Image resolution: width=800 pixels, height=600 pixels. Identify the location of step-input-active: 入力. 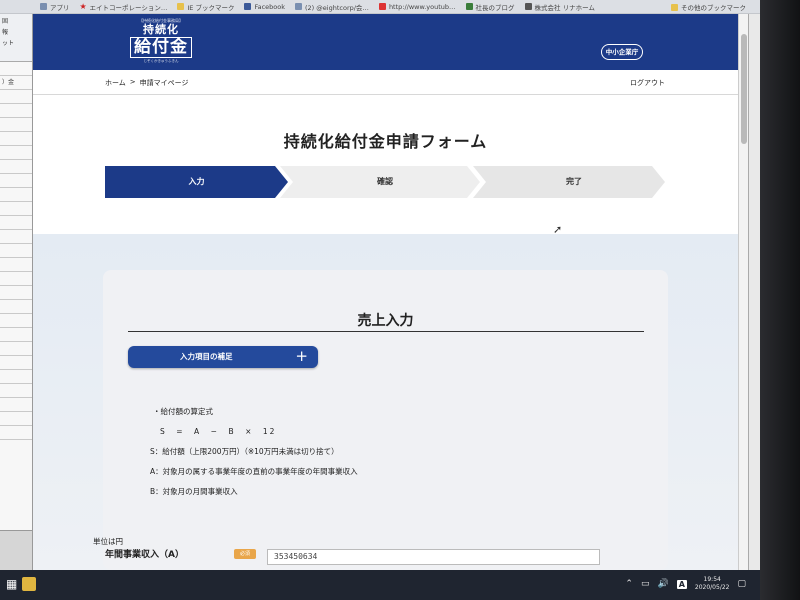
(196, 182).